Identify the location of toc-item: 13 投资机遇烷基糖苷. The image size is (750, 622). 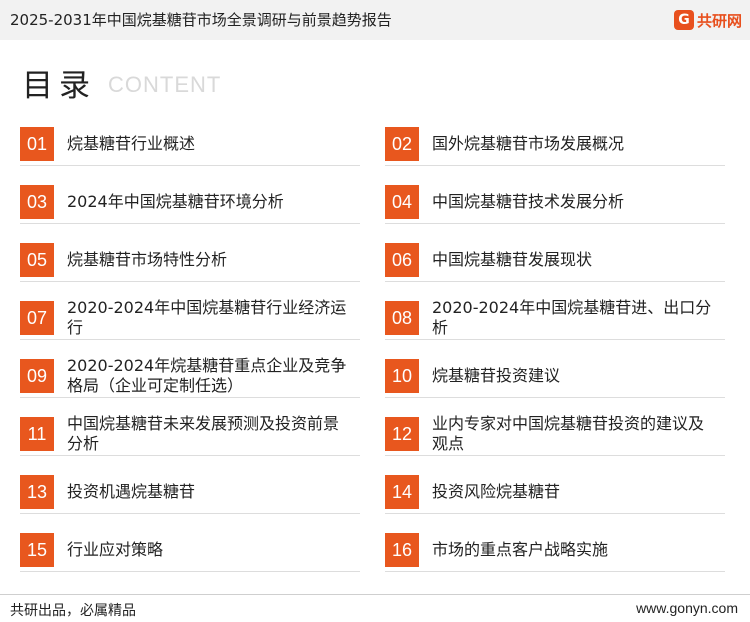
(190, 494).